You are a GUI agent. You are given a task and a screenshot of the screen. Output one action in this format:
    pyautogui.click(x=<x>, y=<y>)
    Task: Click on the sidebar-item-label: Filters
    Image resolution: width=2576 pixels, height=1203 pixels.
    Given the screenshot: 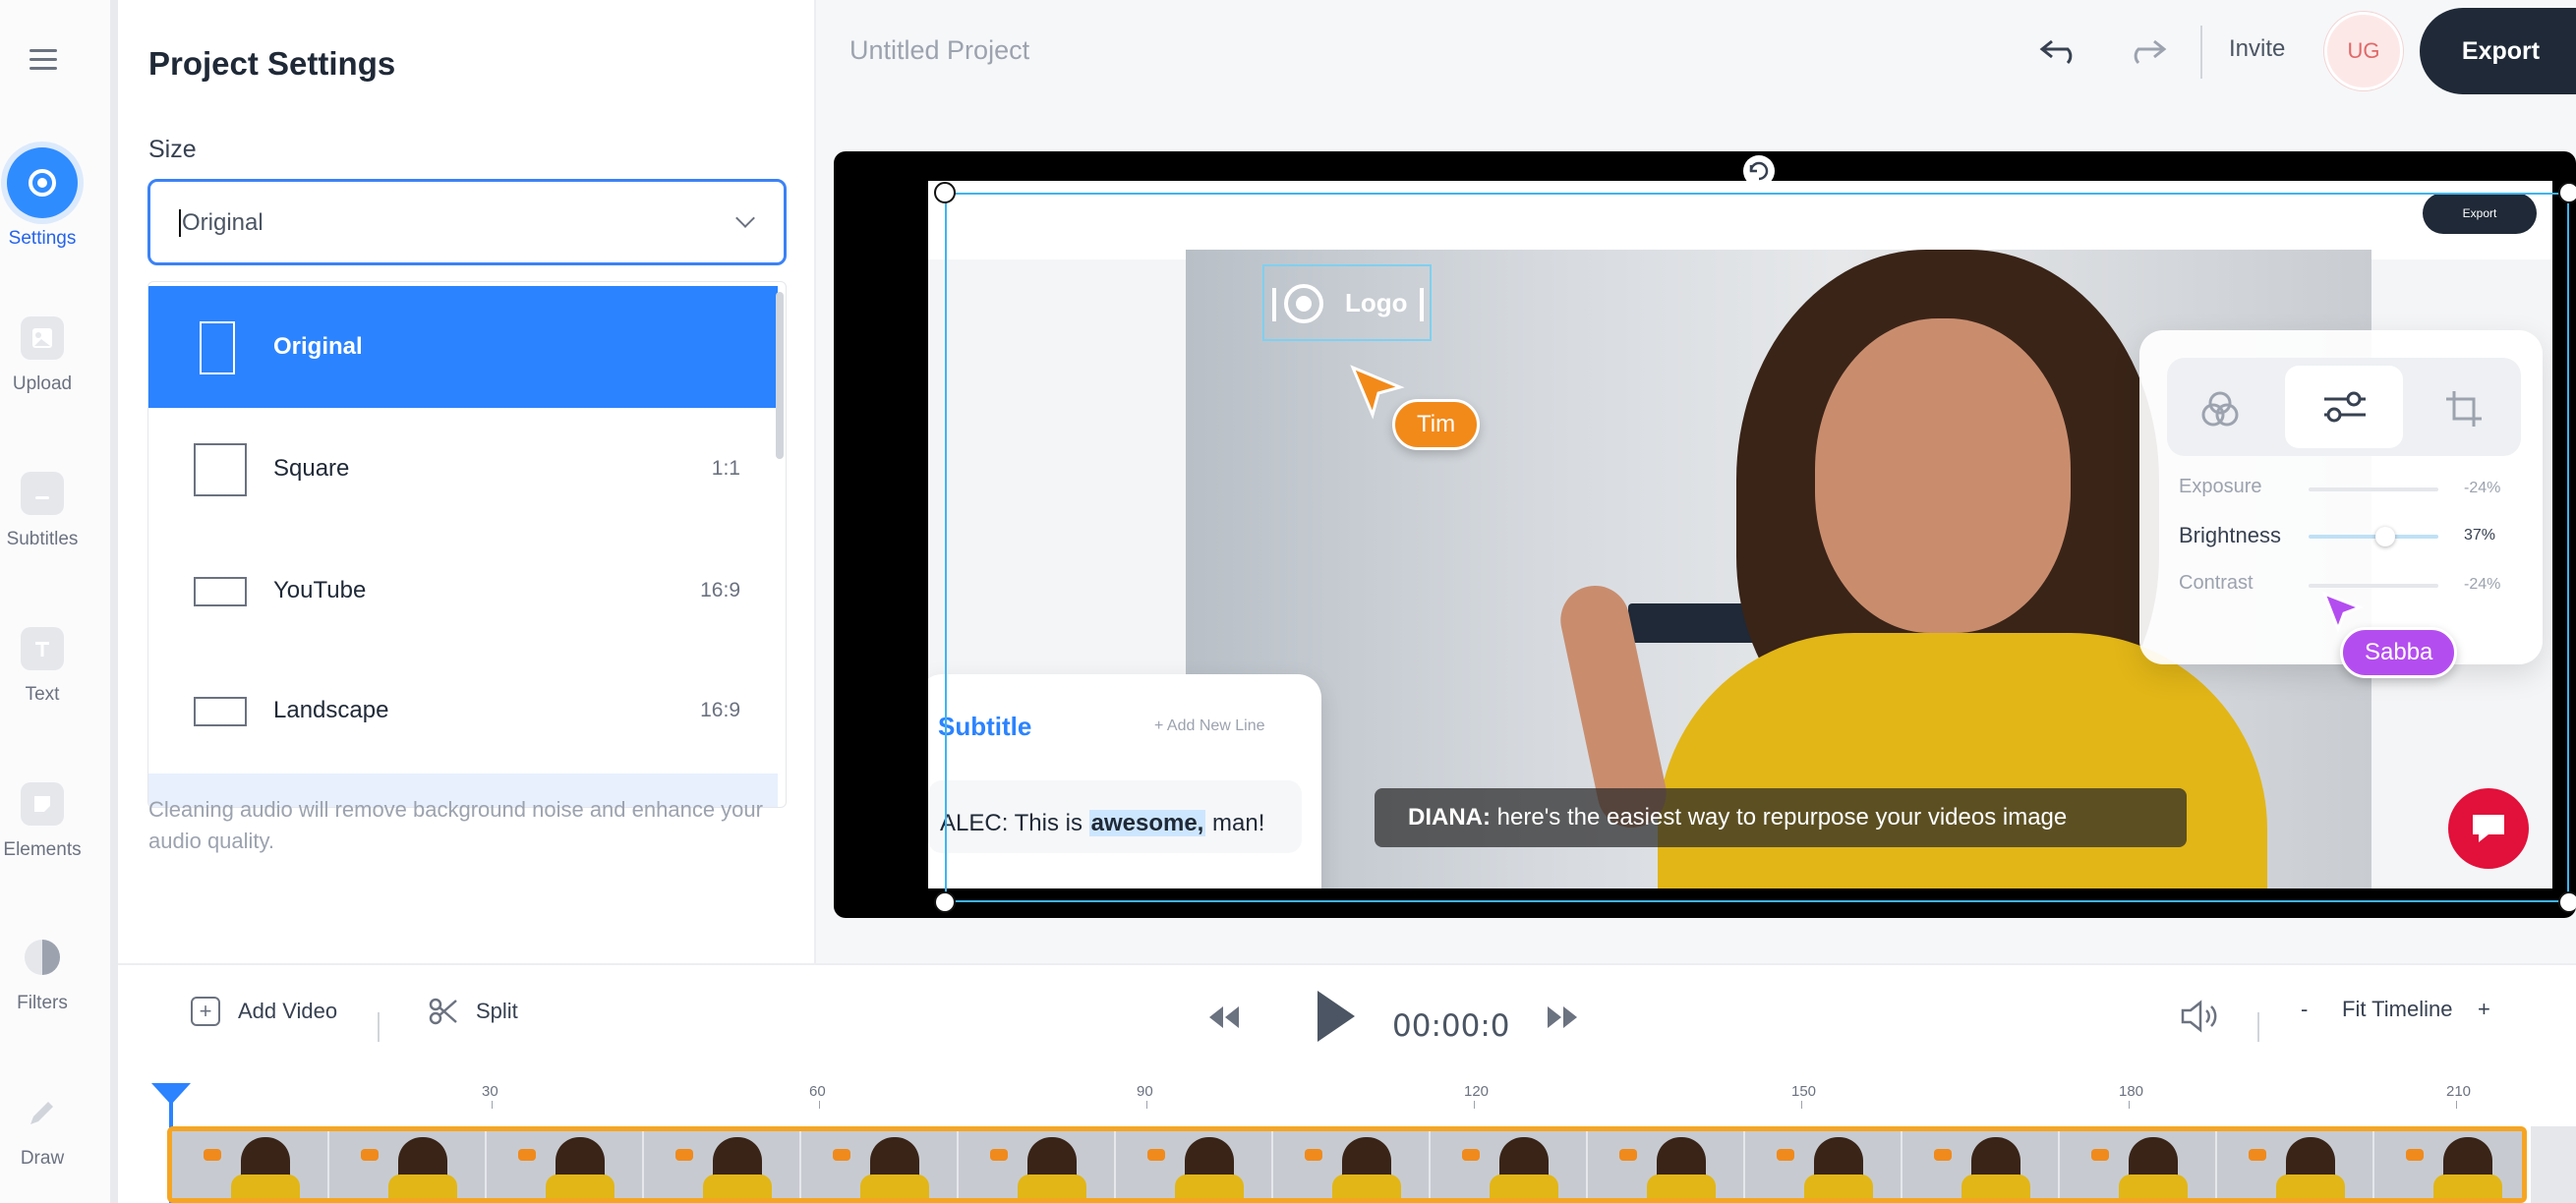 What is the action you would take?
    pyautogui.click(x=42, y=1003)
    